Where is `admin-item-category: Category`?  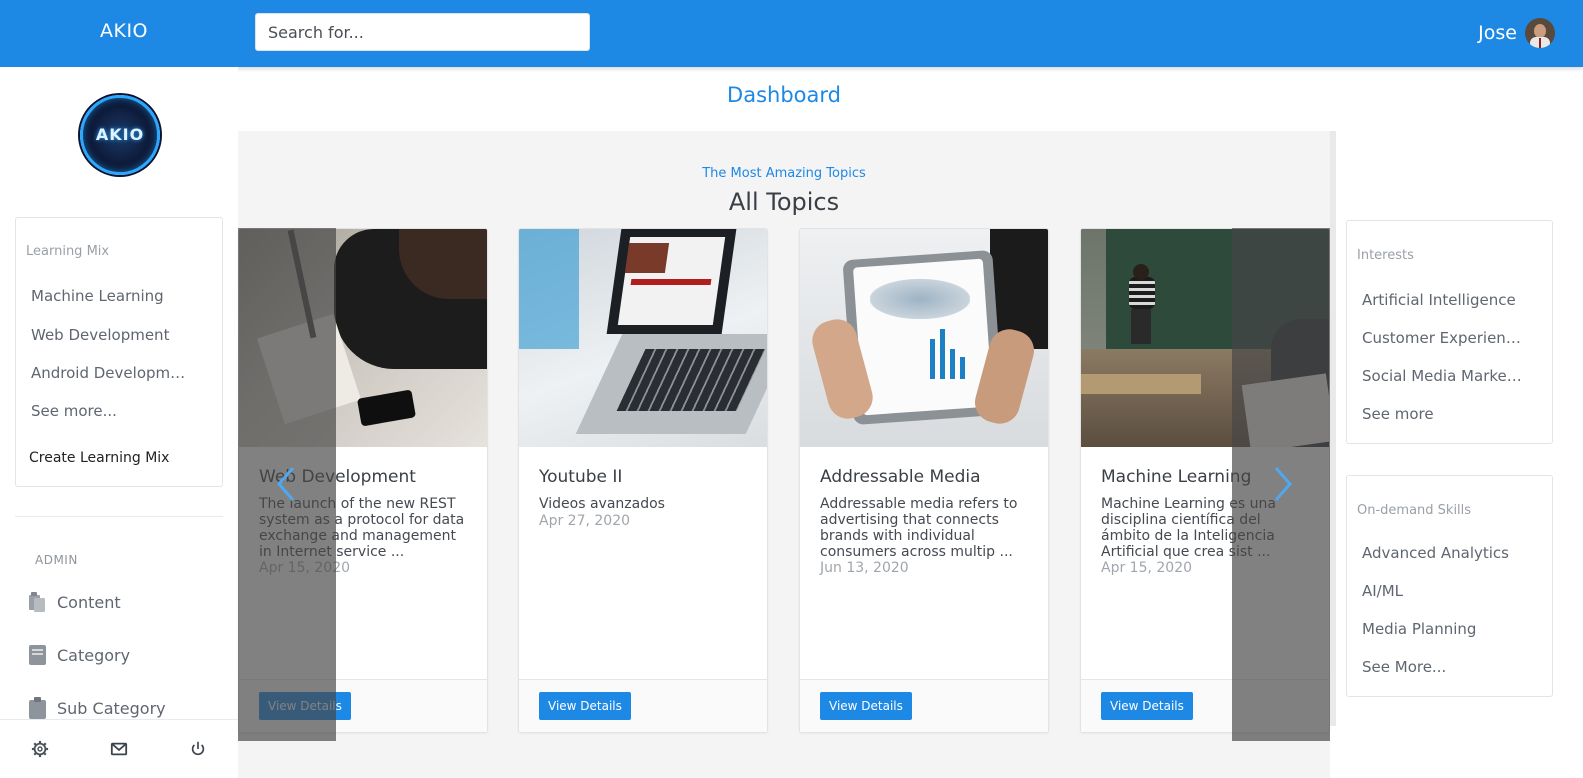
admin-item-category: Category is located at coordinates (79, 655).